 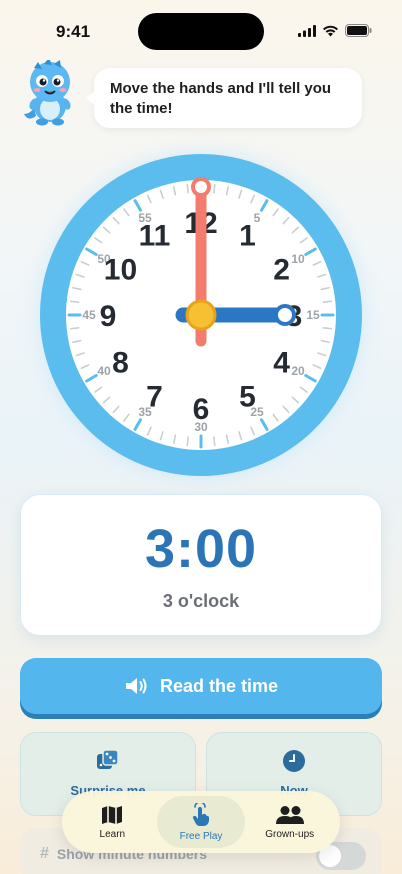 I want to click on clock-hub, so click(x=201, y=315).